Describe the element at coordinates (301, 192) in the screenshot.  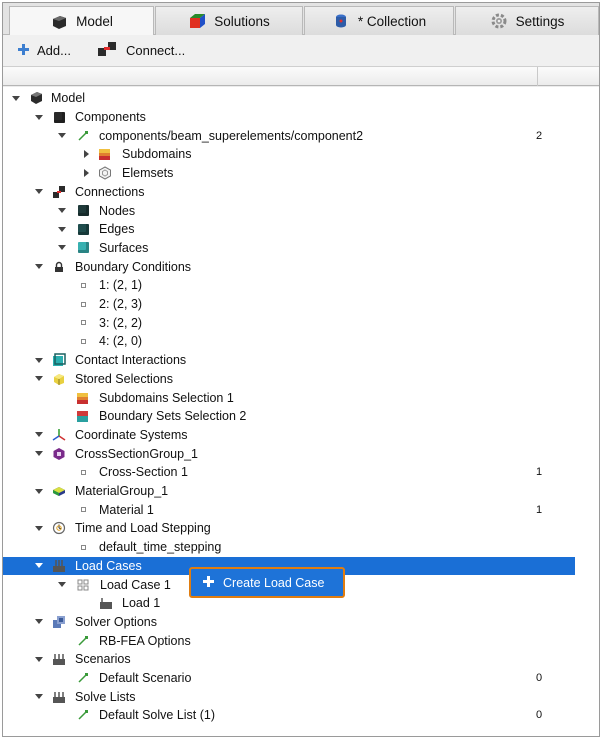
I see `tree-item-connections: Connections` at that location.